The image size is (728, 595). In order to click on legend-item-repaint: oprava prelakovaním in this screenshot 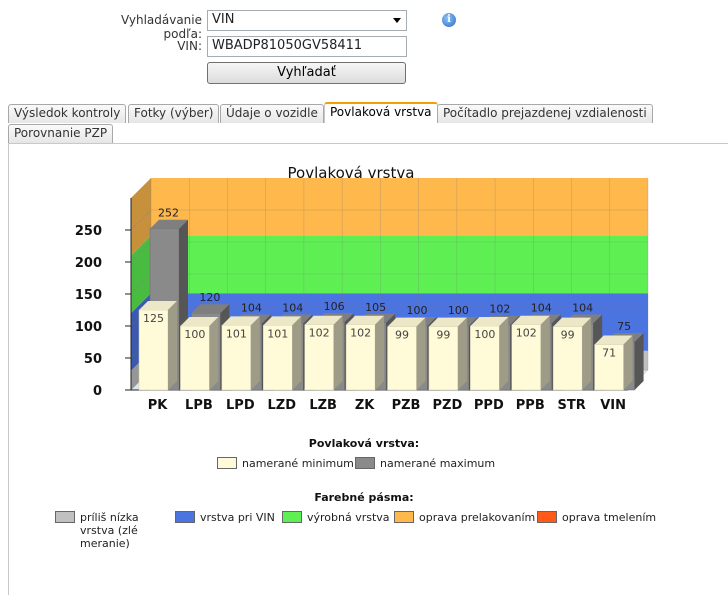, I will do `click(464, 517)`.